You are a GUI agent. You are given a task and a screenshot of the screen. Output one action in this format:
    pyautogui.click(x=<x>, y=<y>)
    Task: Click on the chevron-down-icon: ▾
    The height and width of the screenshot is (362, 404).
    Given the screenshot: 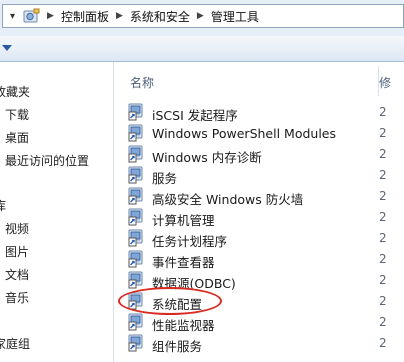 What is the action you would take?
    pyautogui.click(x=12, y=16)
    